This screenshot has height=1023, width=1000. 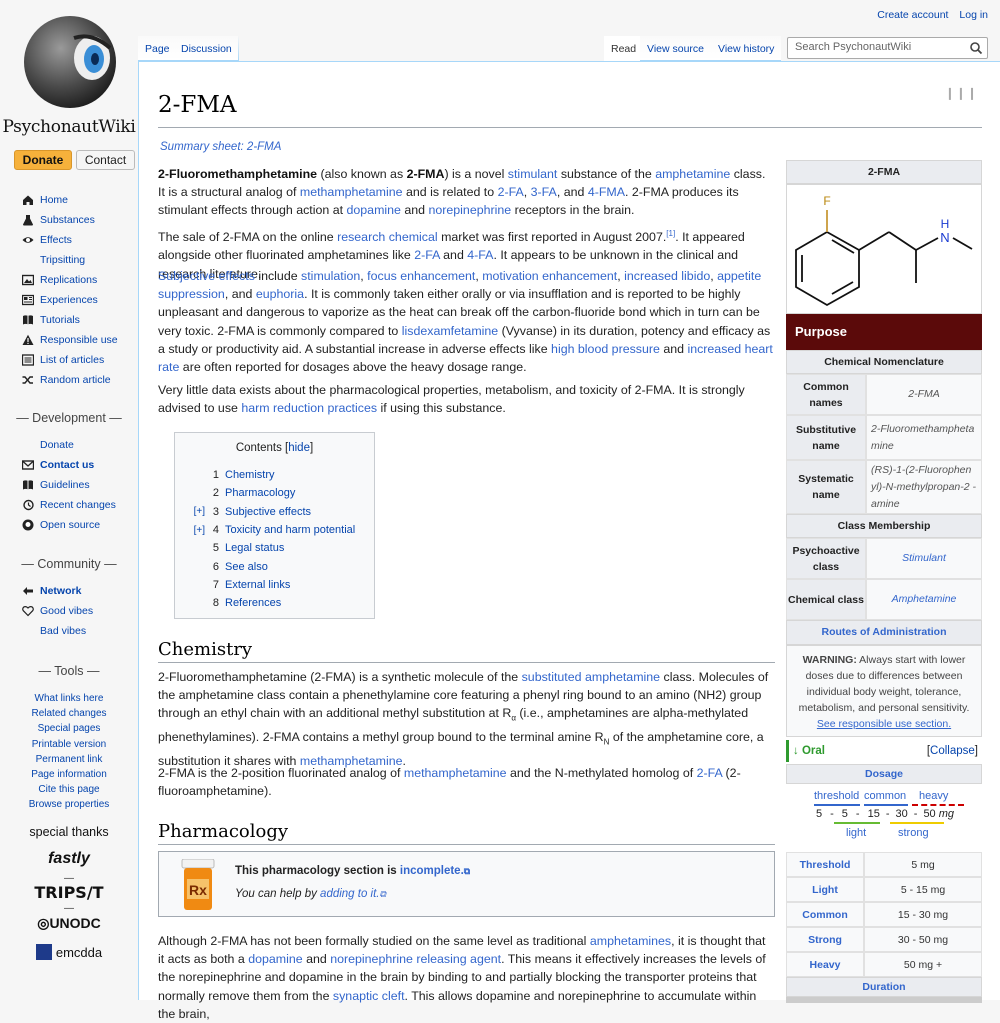 I want to click on sidebar-item-bad-vibes: Bad vibes, so click(x=69, y=631).